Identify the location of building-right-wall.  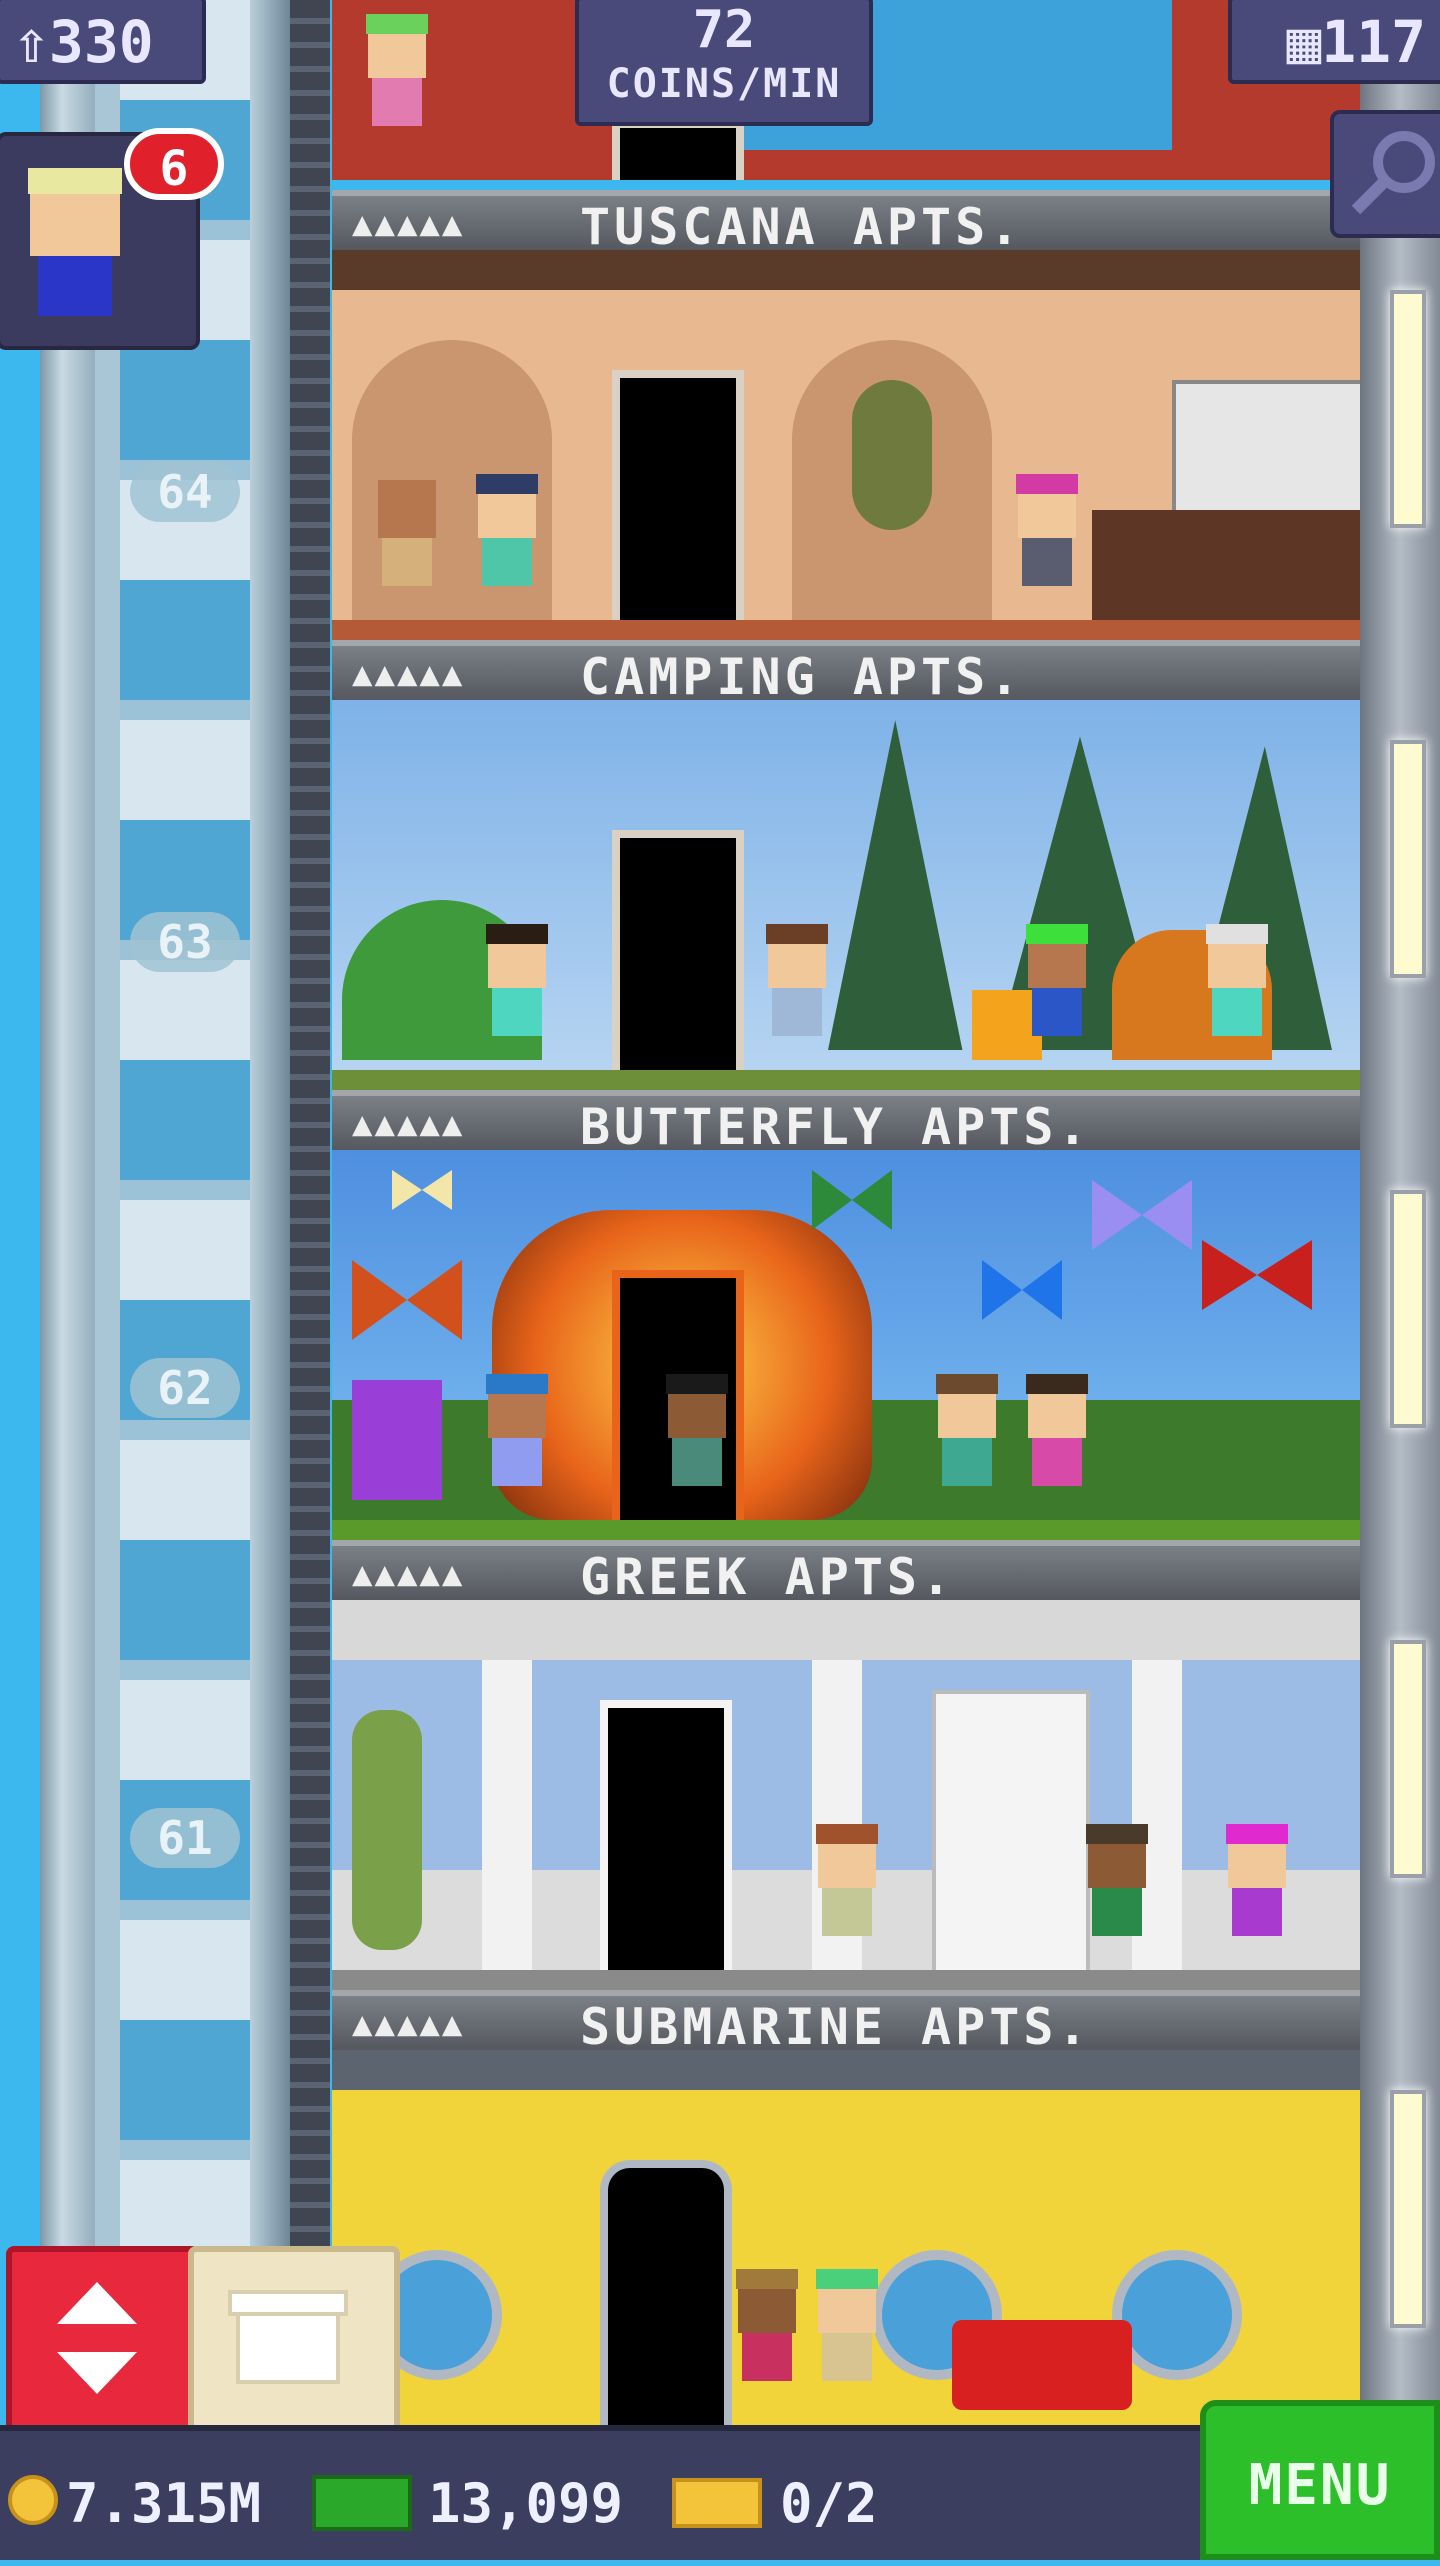
(1400, 1225).